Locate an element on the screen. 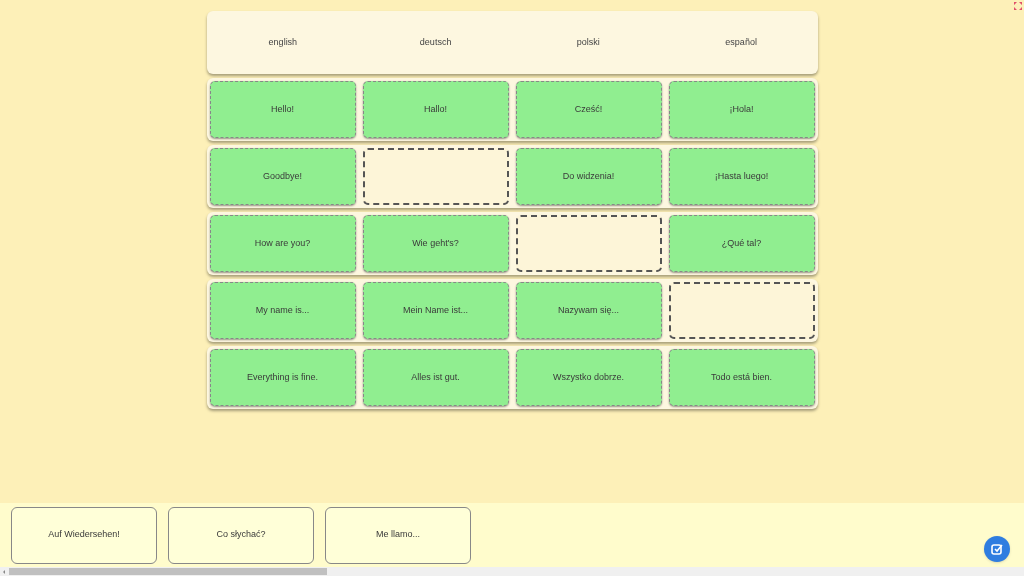 The width and height of the screenshot is (1024, 576). phrase-card: Alles ist gut. is located at coordinates (435, 377).